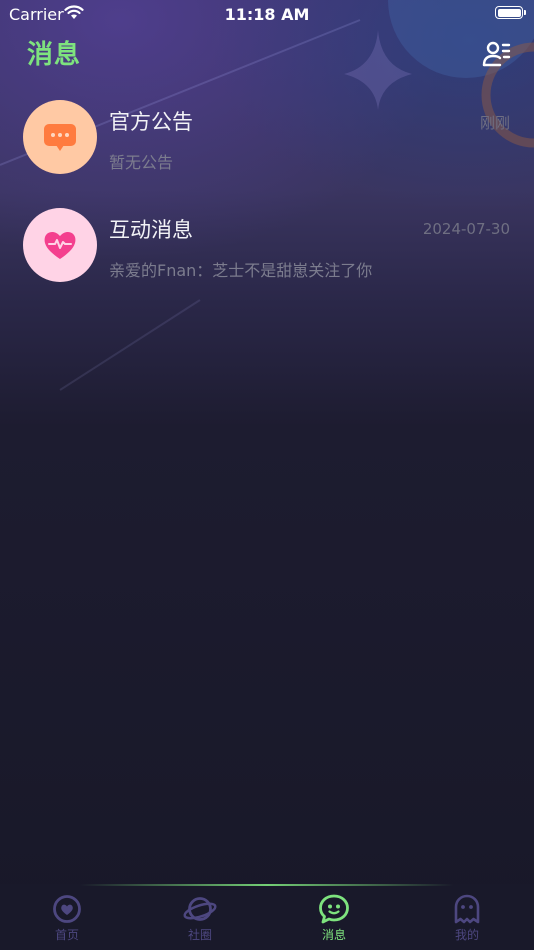 The width and height of the screenshot is (534, 950). What do you see at coordinates (466, 935) in the screenshot?
I see `tab-label: 我的` at bounding box center [466, 935].